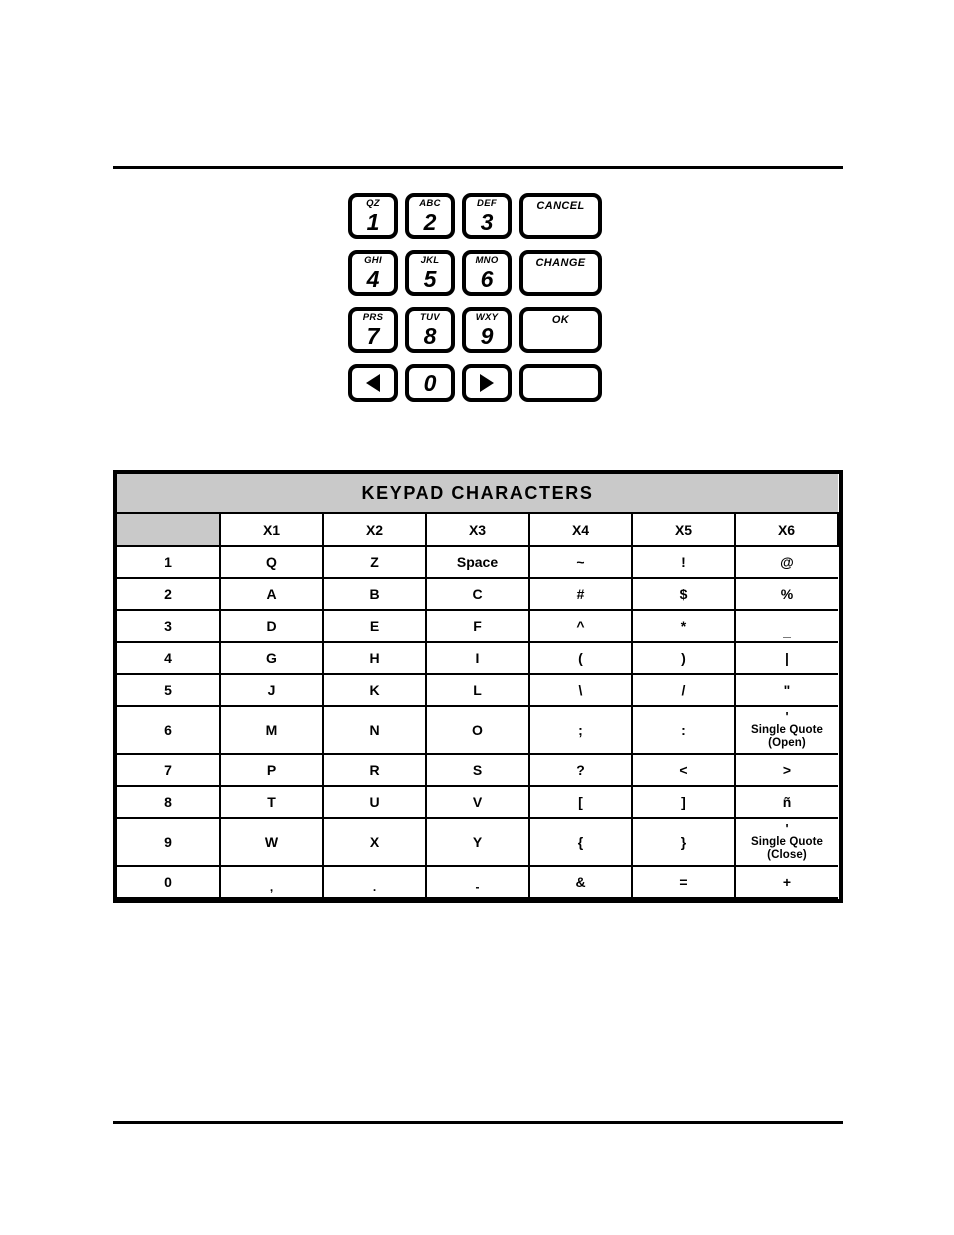 Image resolution: width=954 pixels, height=1235 pixels. Describe the element at coordinates (169, 562) in the screenshot. I see `row-label-1: 1` at that location.